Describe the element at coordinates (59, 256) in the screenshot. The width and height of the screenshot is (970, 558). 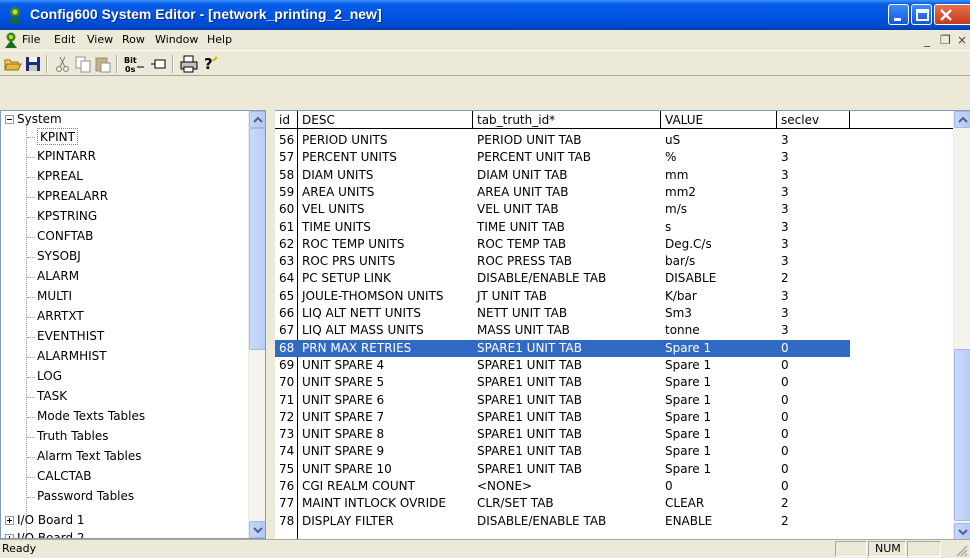
I see `tree-node-sysobj: SYSOBJ` at that location.